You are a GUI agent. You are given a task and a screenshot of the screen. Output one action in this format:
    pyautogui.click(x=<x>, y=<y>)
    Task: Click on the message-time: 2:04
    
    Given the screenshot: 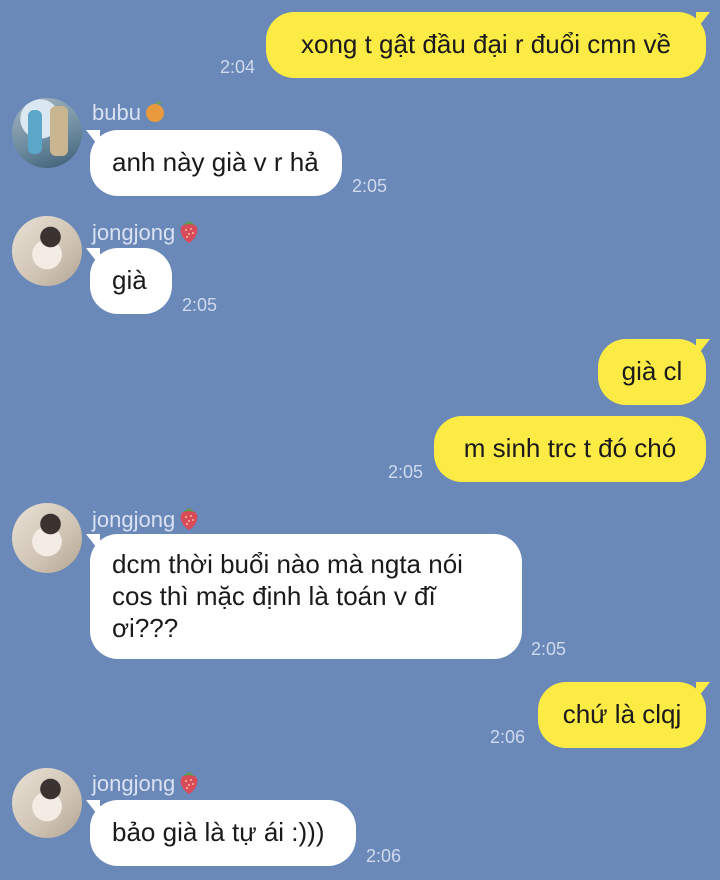 What is the action you would take?
    pyautogui.click(x=238, y=67)
    